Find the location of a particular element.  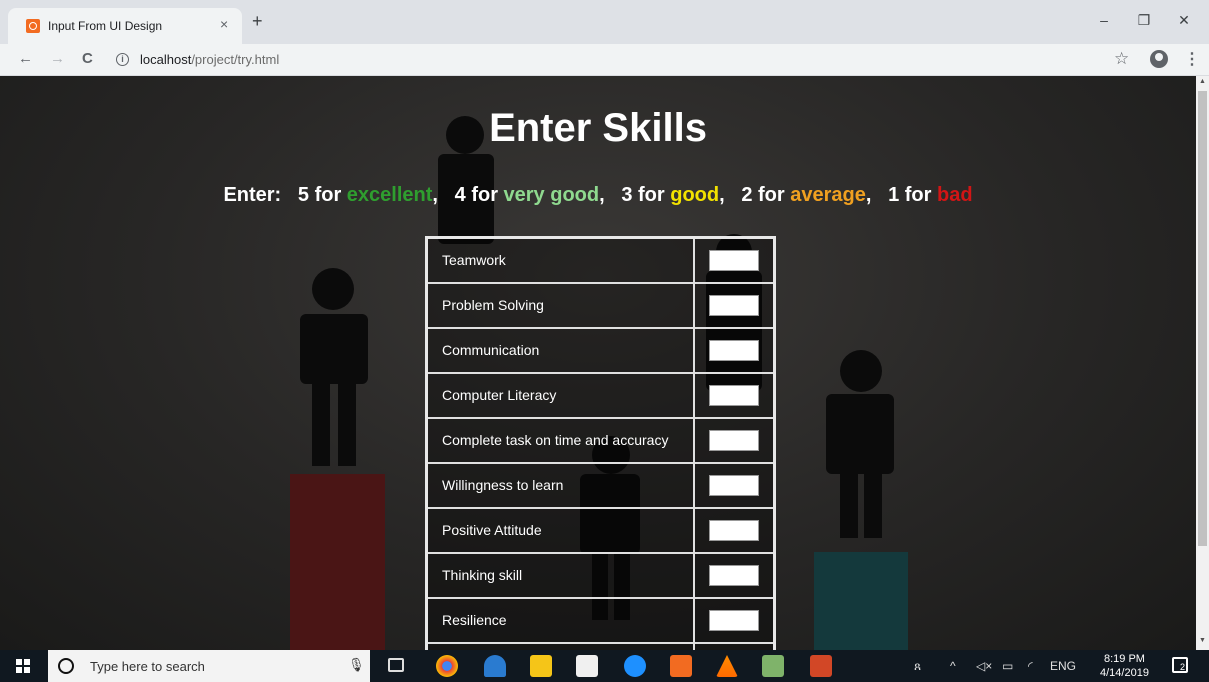

notification-count: 2 is located at coordinates (1183, 667).